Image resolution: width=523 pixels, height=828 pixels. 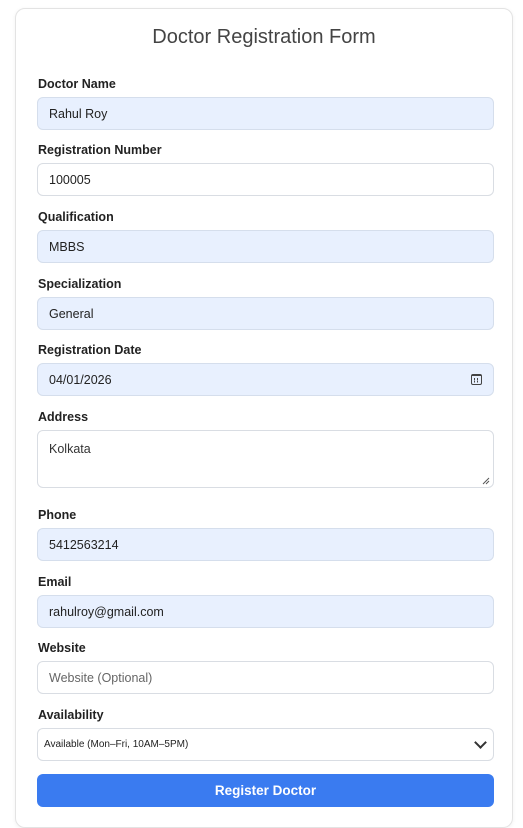 I want to click on specialization-input, so click(x=265, y=313).